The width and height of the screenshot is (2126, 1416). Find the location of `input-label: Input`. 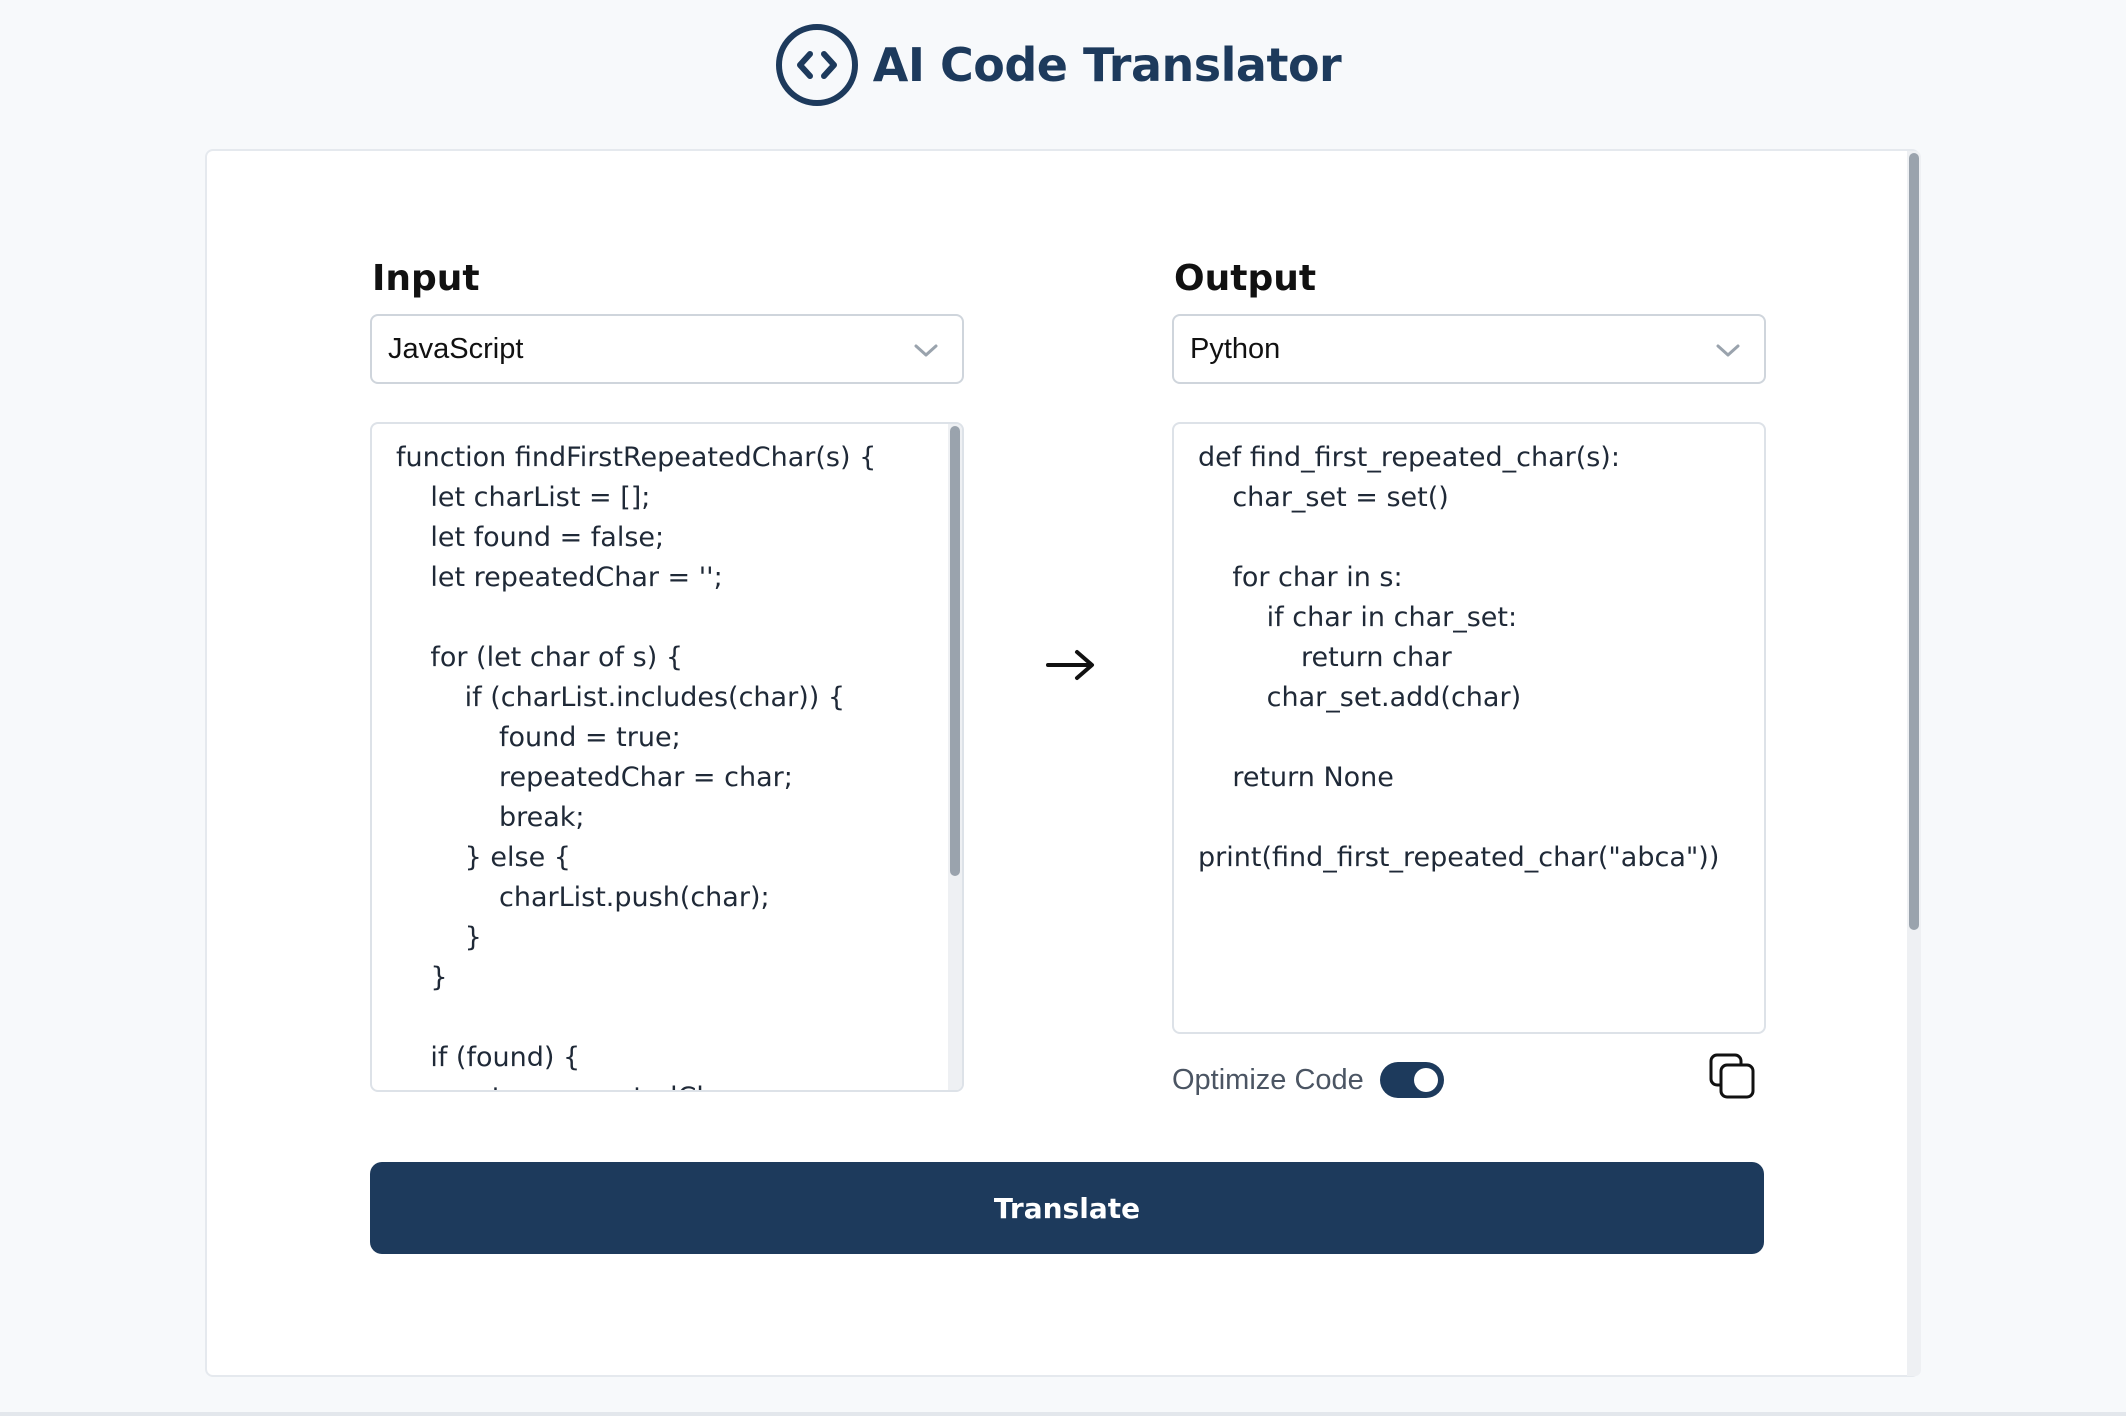

input-label: Input is located at coordinates (426, 278).